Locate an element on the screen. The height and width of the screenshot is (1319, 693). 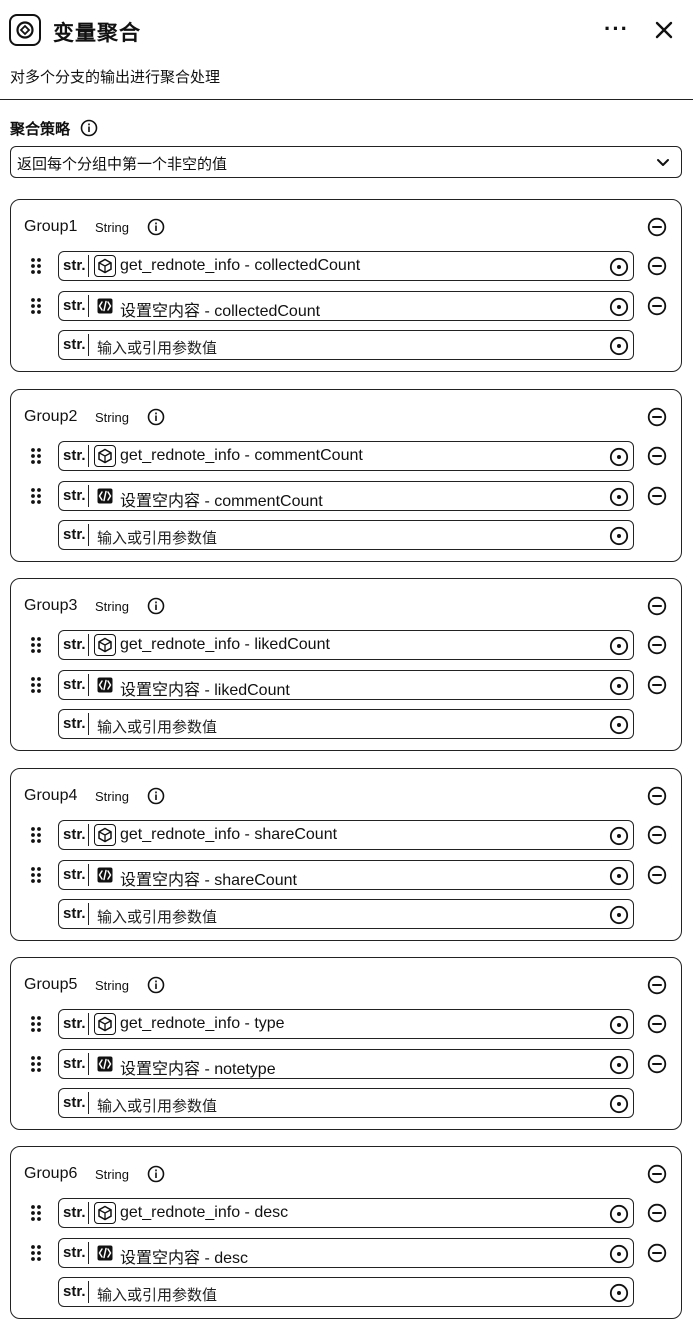
variable-reference-text: 设置空内容 - desc is located at coordinates (184, 1258).